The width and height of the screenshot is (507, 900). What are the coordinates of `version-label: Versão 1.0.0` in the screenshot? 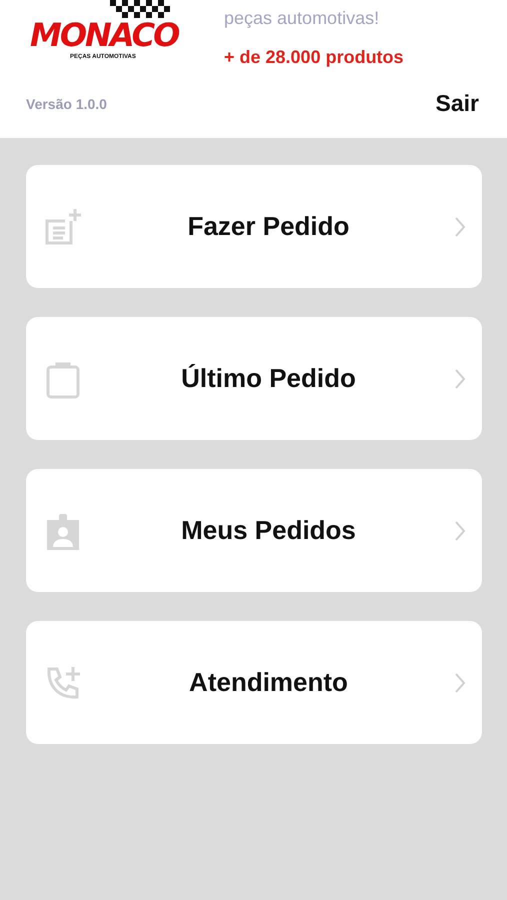 It's located at (66, 104).